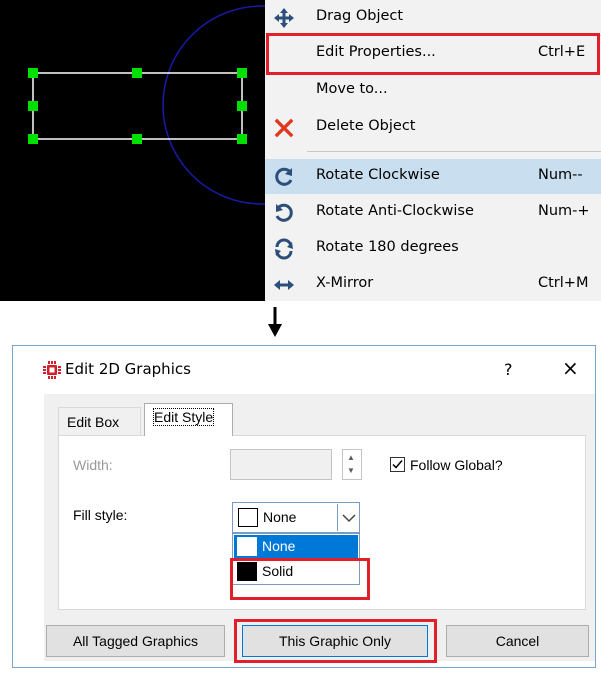 The height and width of the screenshot is (674, 601). What do you see at coordinates (284, 285) in the screenshot?
I see `mirror-x-icon` at bounding box center [284, 285].